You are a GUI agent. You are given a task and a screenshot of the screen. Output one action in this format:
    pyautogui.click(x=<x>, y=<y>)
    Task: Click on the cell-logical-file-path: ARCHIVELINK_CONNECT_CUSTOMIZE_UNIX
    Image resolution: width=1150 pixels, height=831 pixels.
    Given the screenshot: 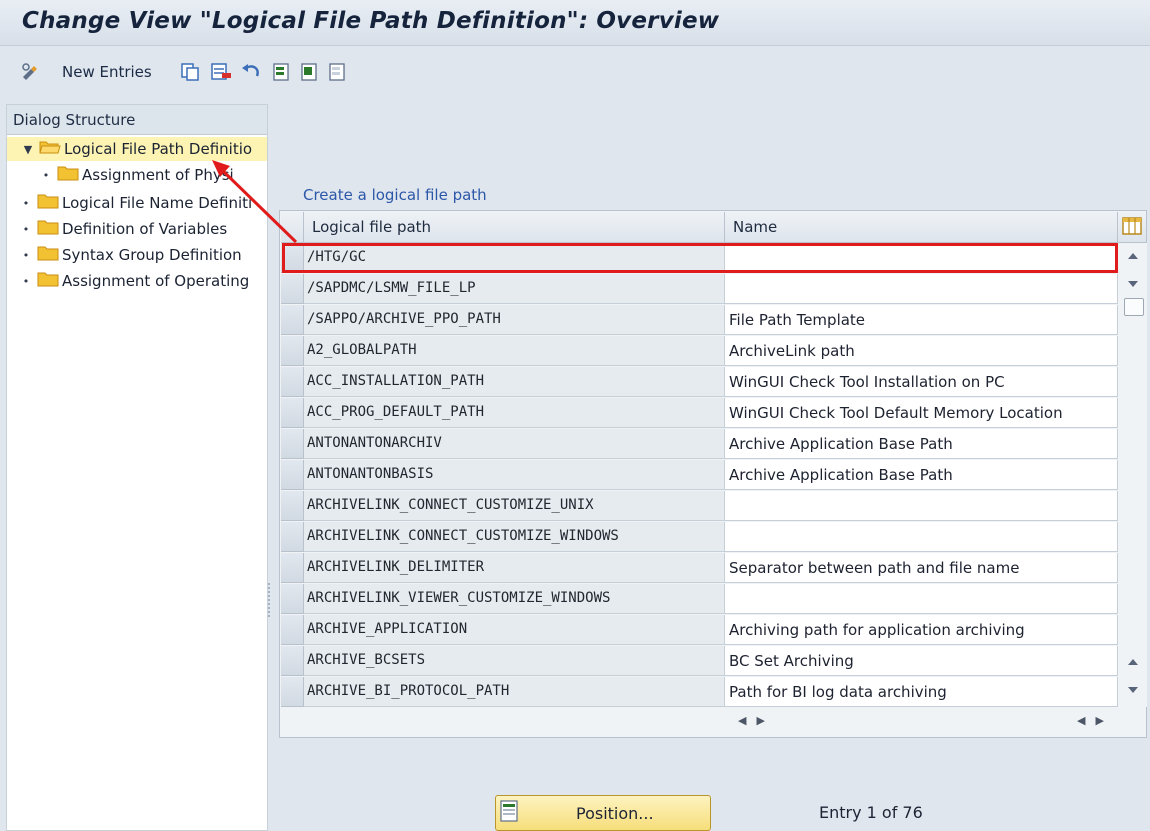 What is the action you would take?
    pyautogui.click(x=514, y=506)
    